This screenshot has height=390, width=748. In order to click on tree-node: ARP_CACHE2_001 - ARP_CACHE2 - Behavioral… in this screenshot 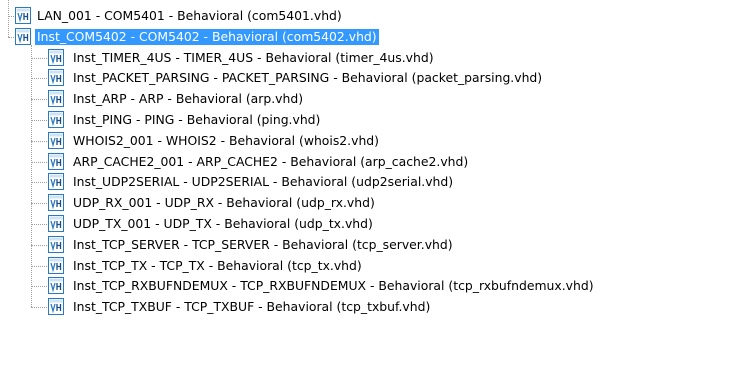, I will do `click(374, 162)`.